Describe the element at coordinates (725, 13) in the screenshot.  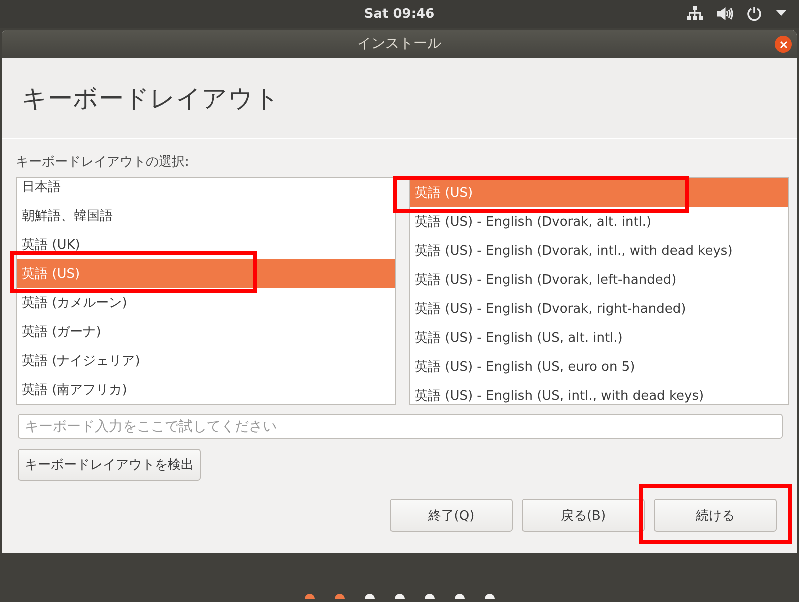
I see `volume-icon` at that location.